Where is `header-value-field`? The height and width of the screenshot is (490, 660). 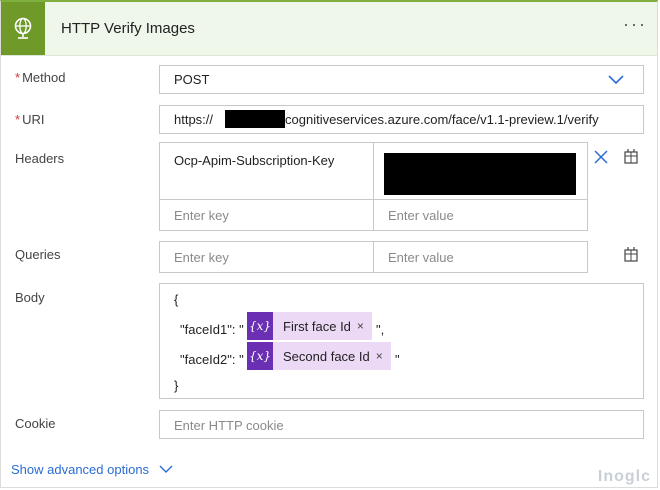
header-value-field is located at coordinates (480, 171).